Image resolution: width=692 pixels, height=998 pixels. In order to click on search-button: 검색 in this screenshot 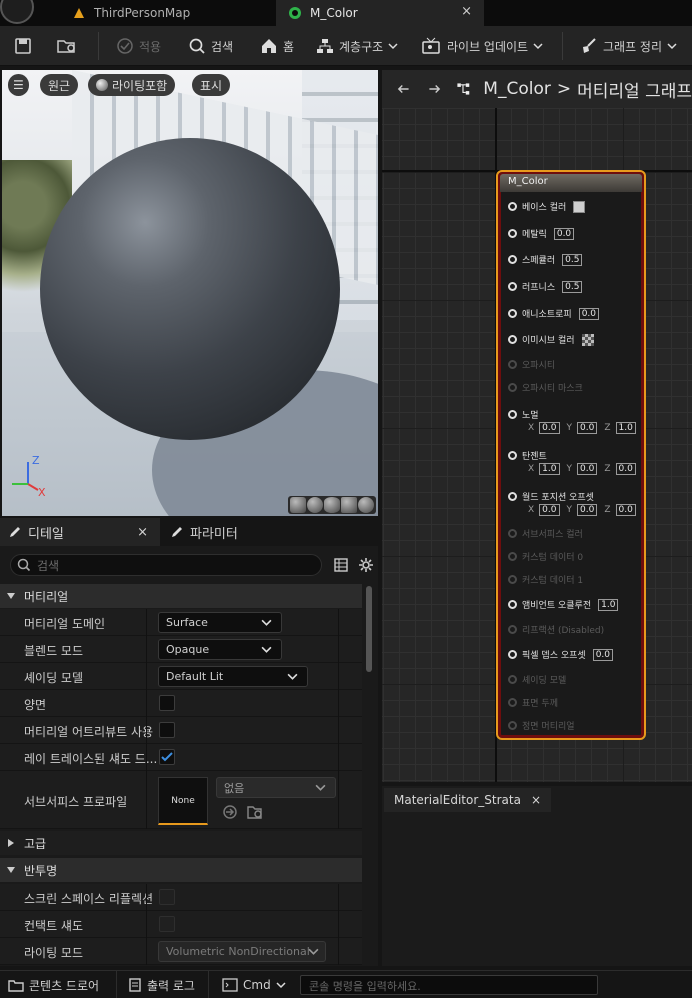, I will do `click(210, 46)`.